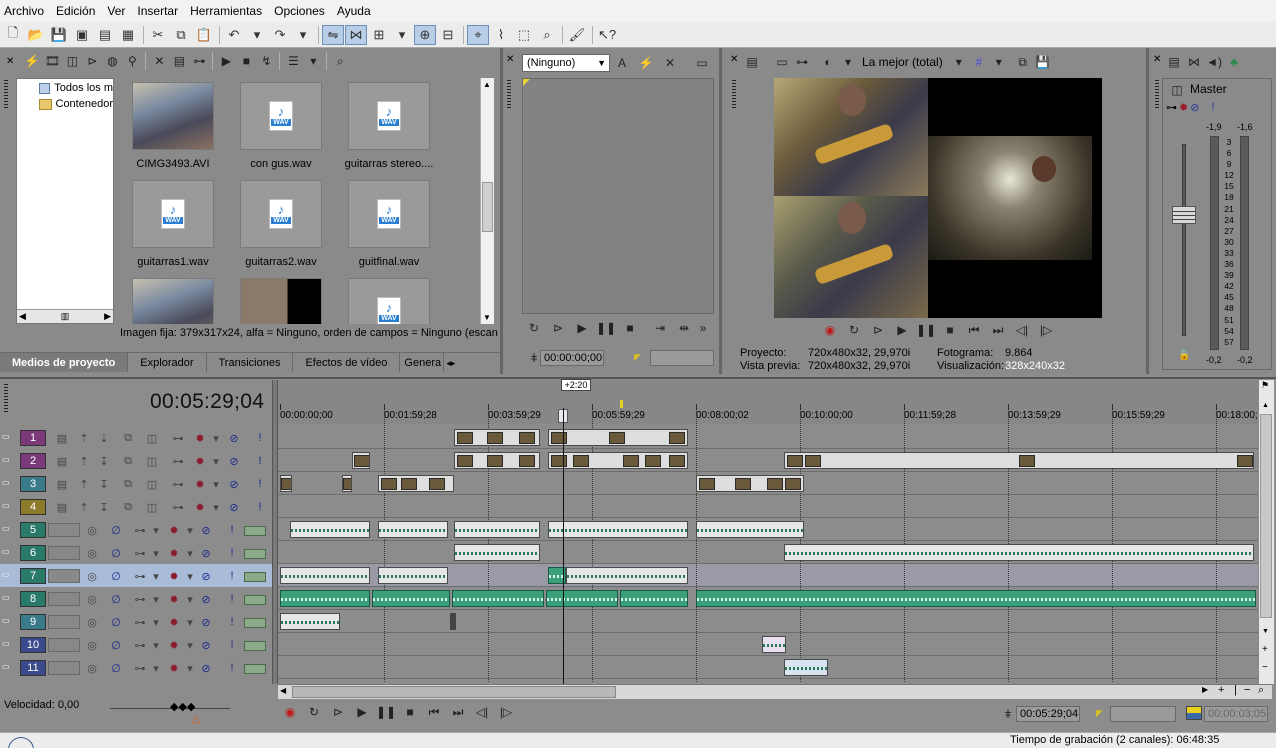 The width and height of the screenshot is (1276, 748). What do you see at coordinates (119, 11) in the screenshot?
I see `menu-ver: Ver` at bounding box center [119, 11].